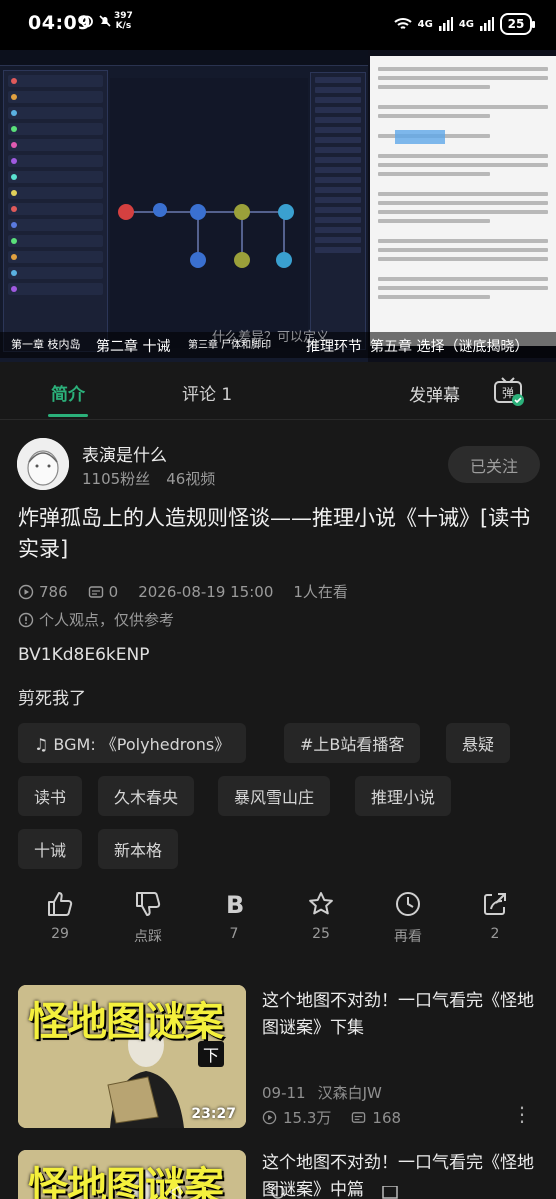  What do you see at coordinates (124, 453) in the screenshot?
I see `uploader-name: 表演是什么` at bounding box center [124, 453].